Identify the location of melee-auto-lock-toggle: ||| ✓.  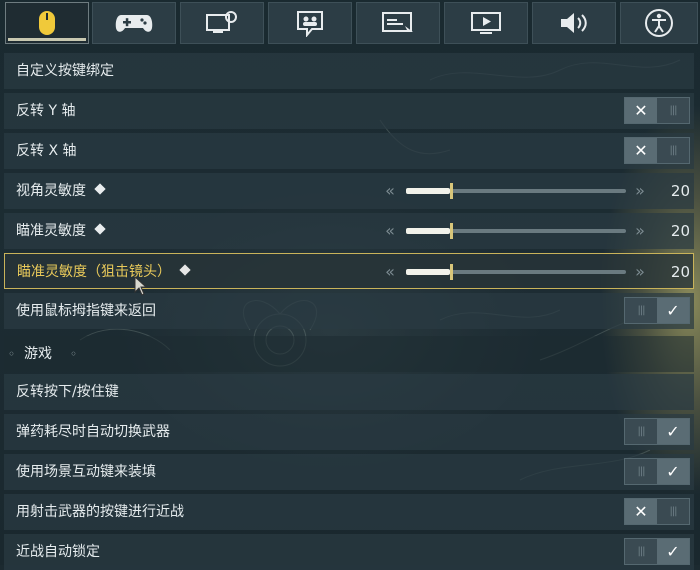
(657, 551).